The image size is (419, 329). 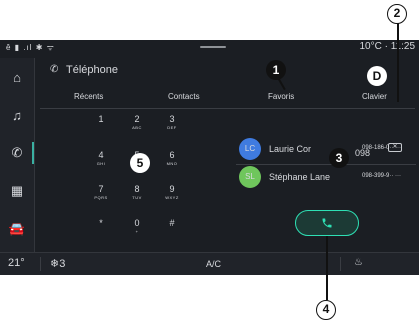 What do you see at coordinates (250, 149) in the screenshot?
I see `avatar: LC` at bounding box center [250, 149].